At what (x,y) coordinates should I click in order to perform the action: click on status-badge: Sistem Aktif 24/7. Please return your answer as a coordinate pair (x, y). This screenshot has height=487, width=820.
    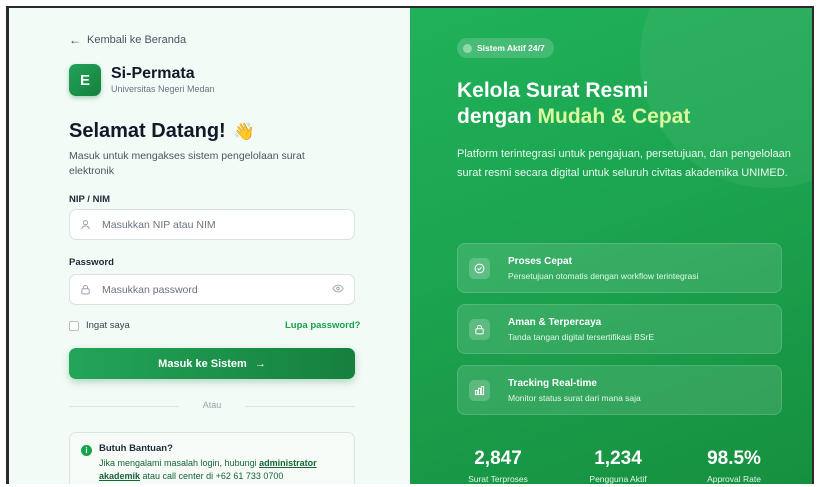
    Looking at the image, I should click on (505, 48).